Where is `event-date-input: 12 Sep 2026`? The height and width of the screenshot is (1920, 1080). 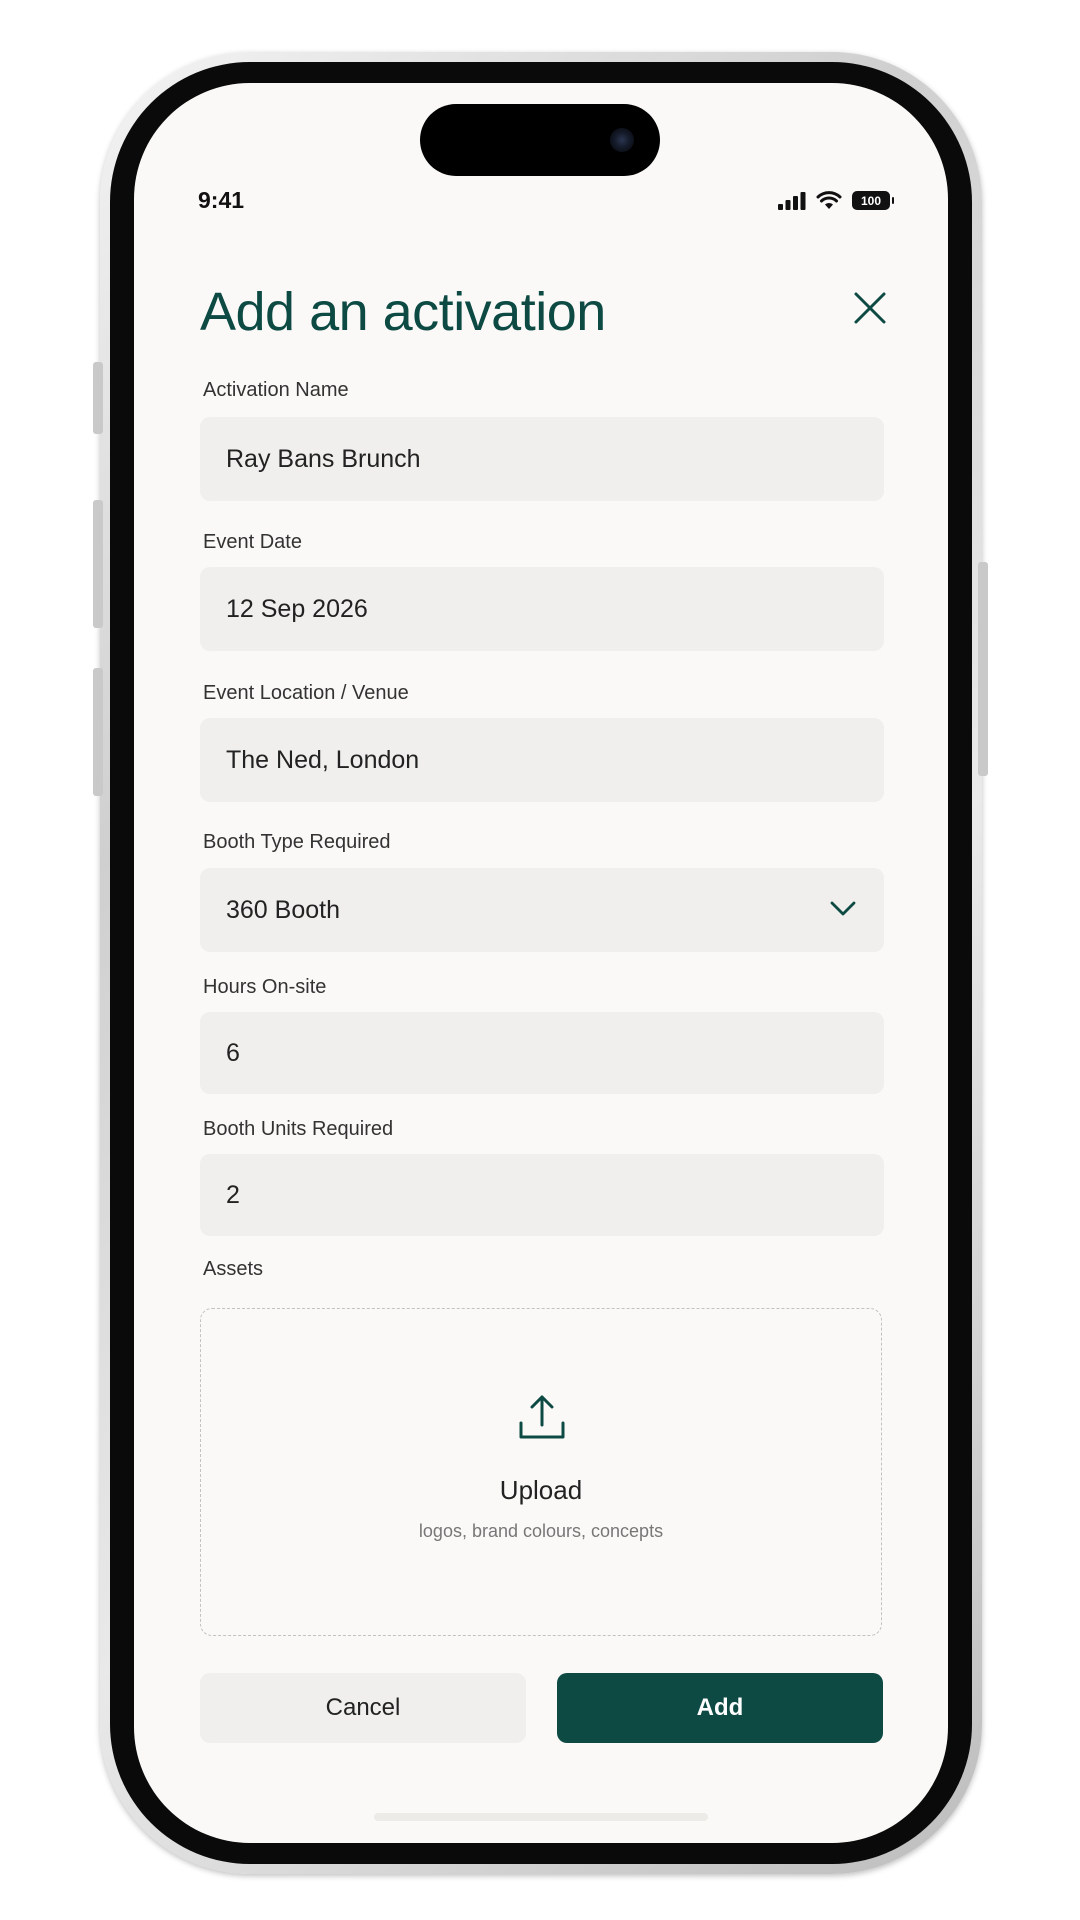
event-date-input: 12 Sep 2026 is located at coordinates (542, 609).